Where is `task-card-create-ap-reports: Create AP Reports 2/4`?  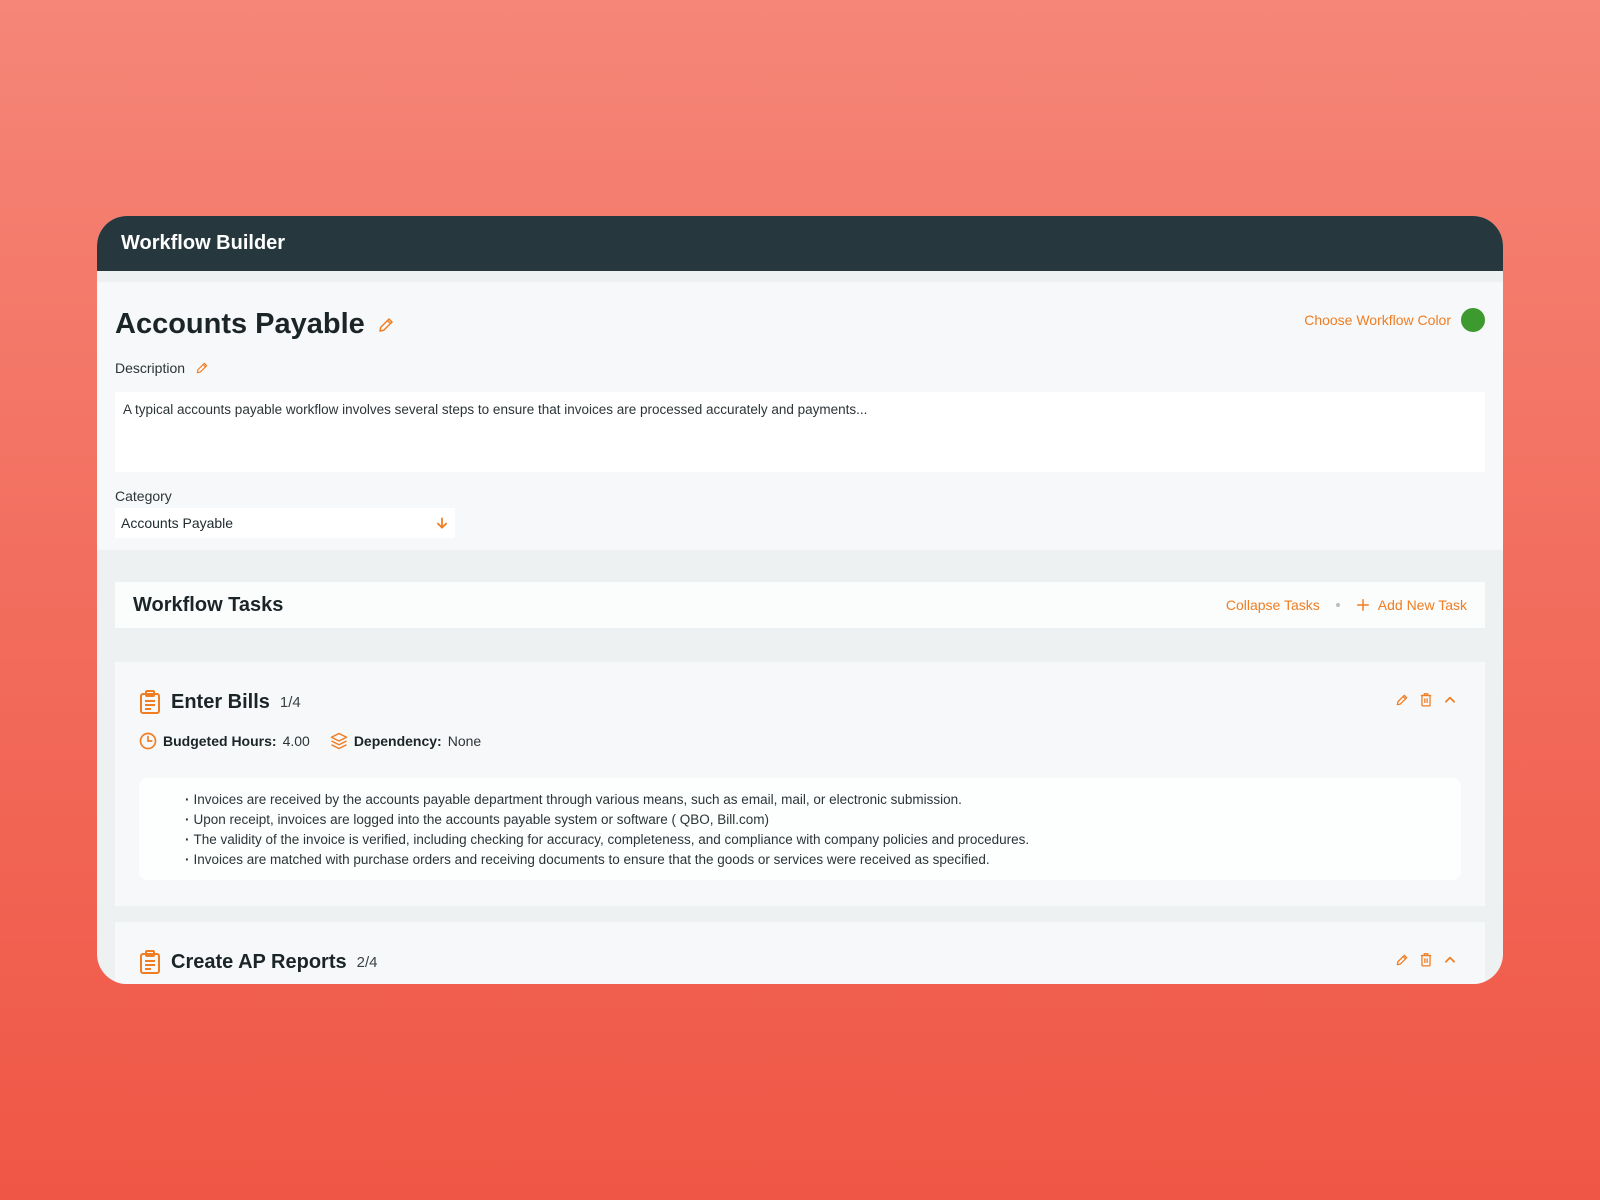 task-card-create-ap-reports: Create AP Reports 2/4 is located at coordinates (800, 953).